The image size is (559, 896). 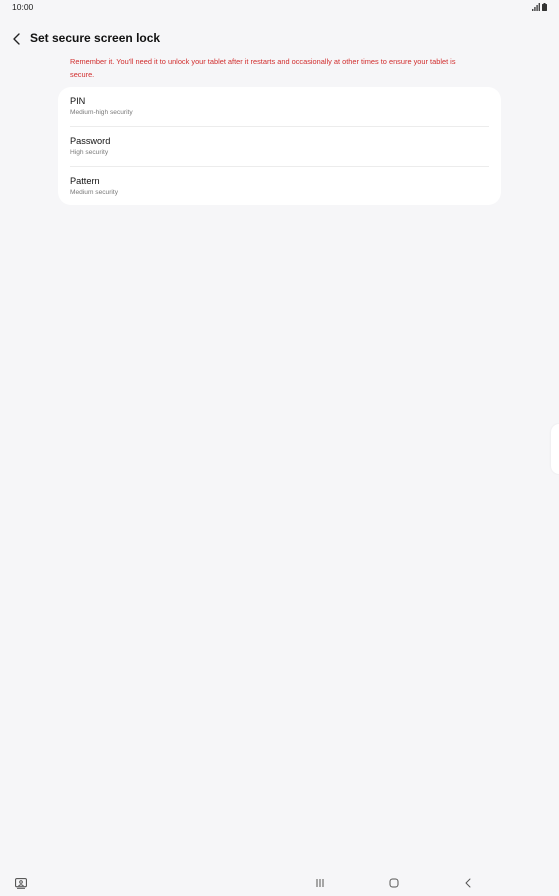 I want to click on keyboard-button, so click(x=21, y=883).